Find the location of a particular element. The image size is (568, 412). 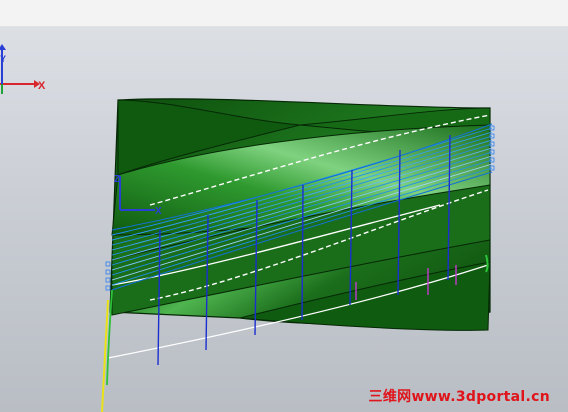

y-axis-label: Y is located at coordinates (3, 59).